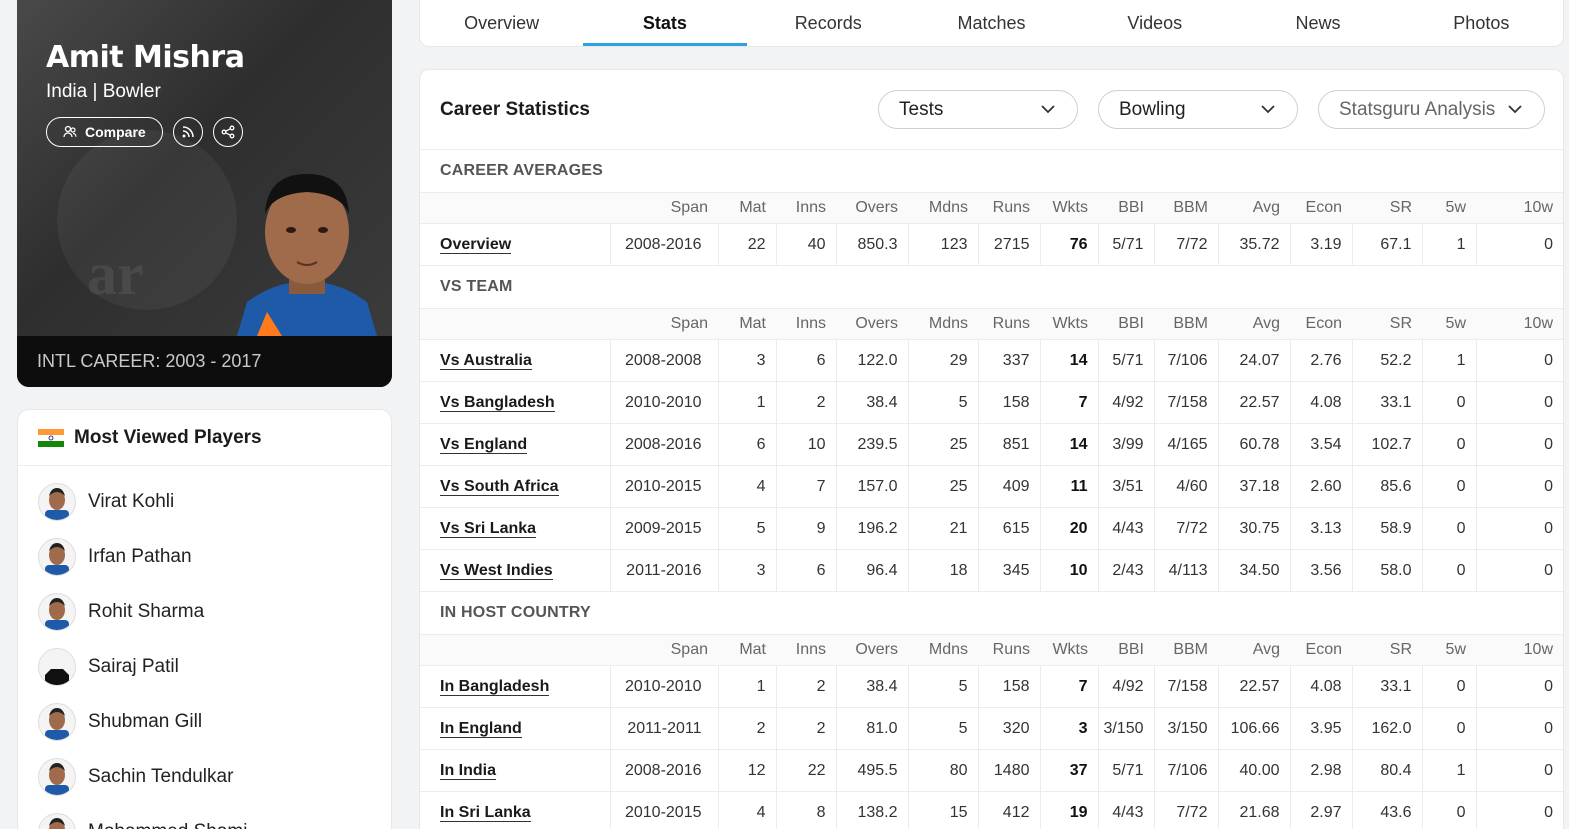  Describe the element at coordinates (1185, 402) in the screenshot. I see `stat-cell: 7/158` at that location.